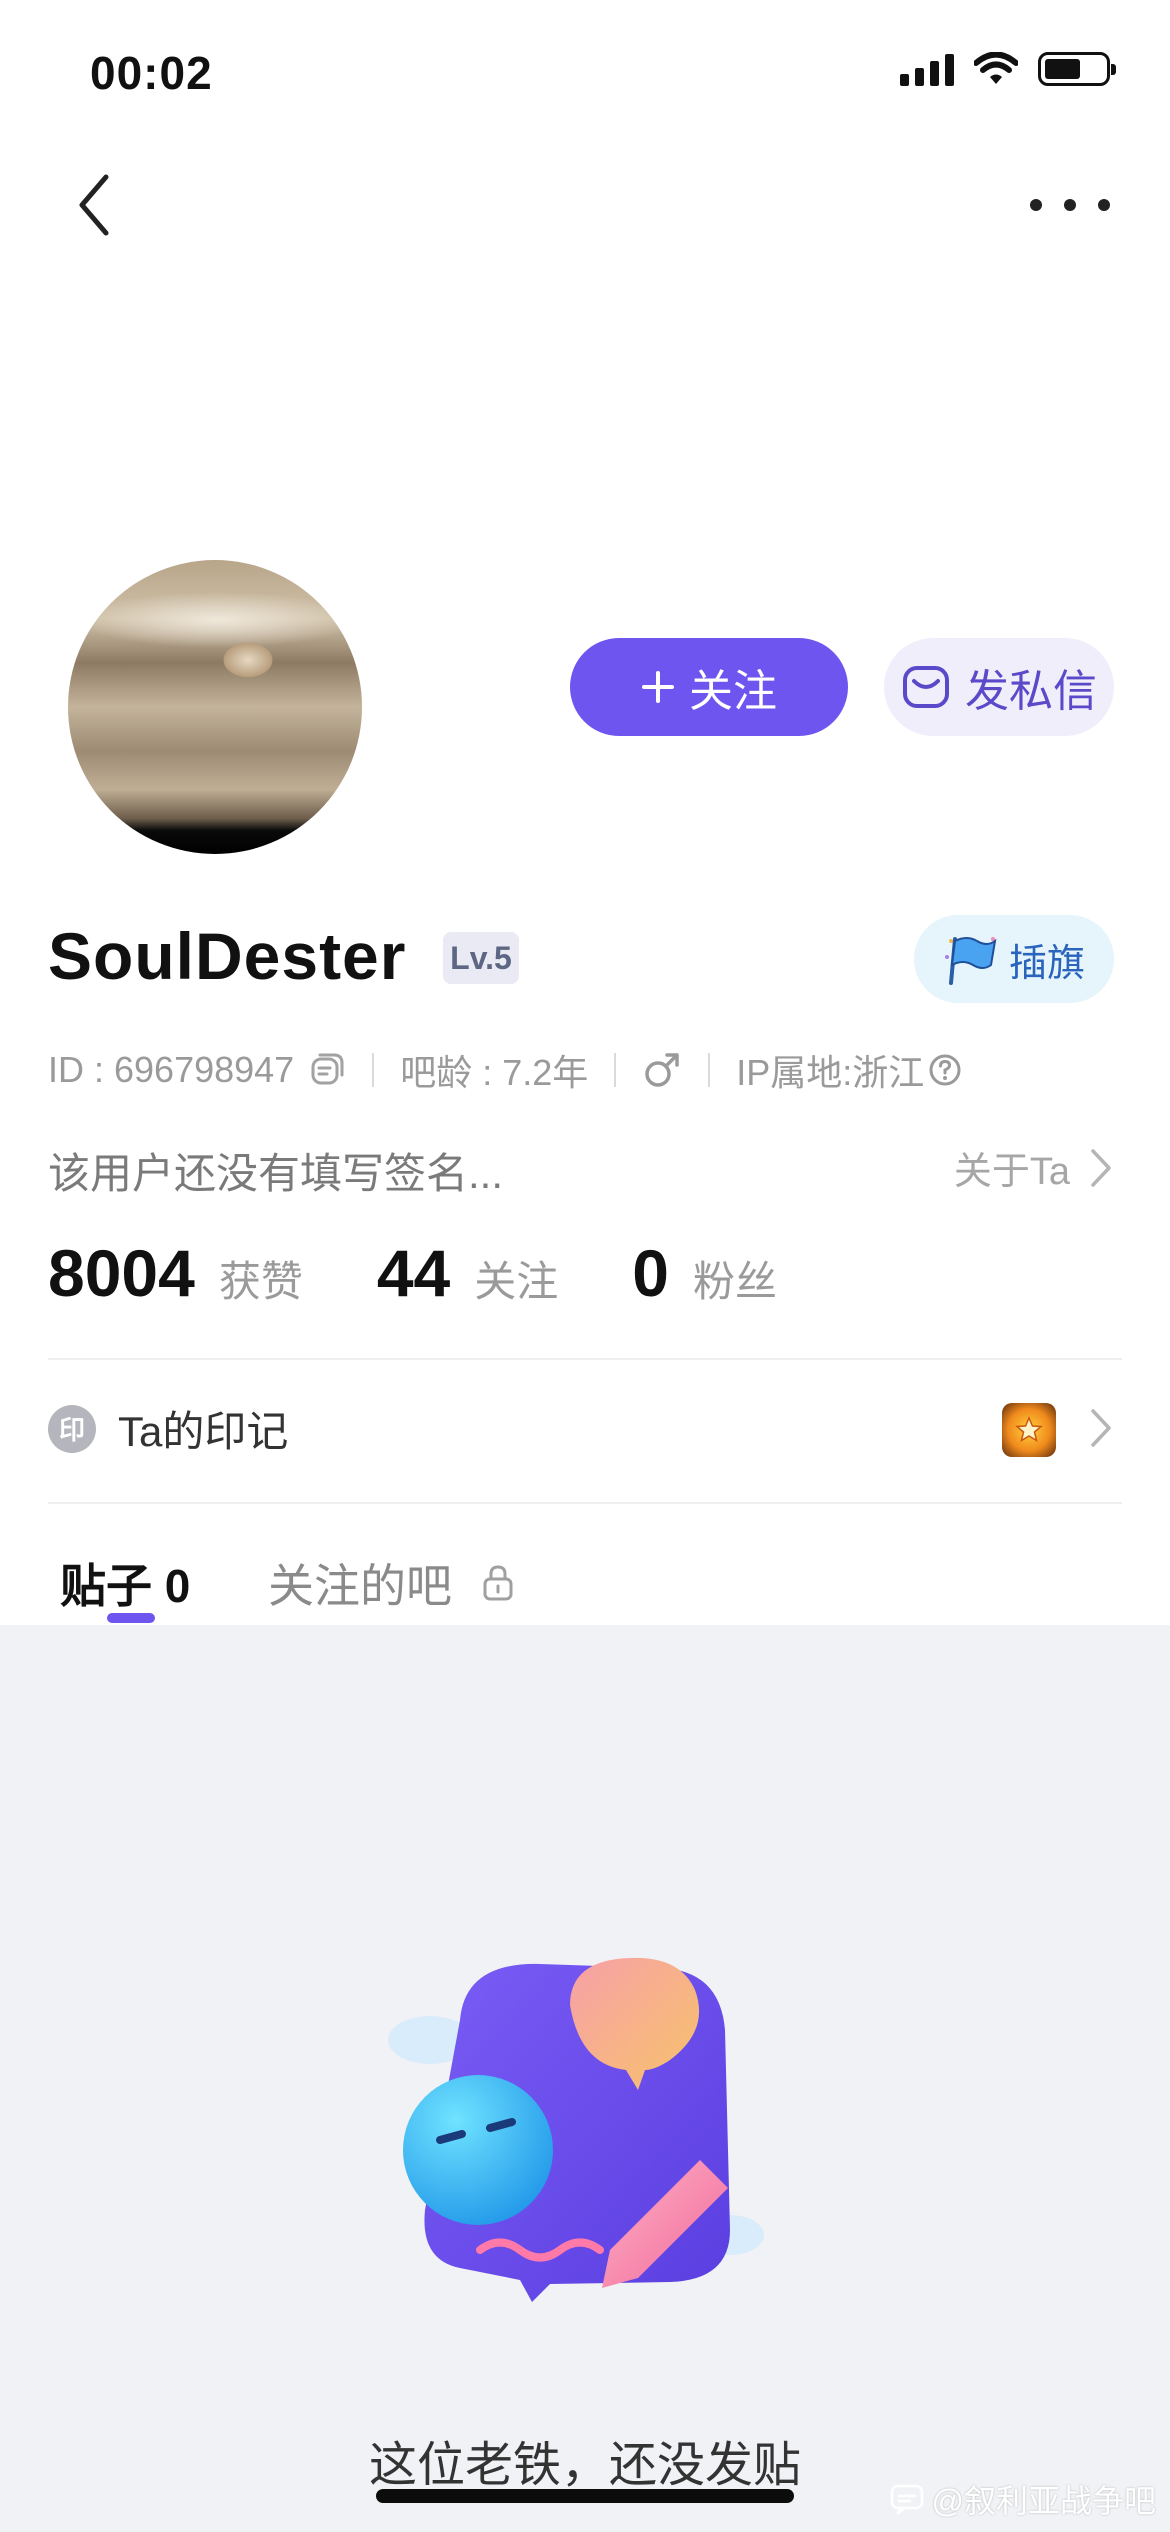 The height and width of the screenshot is (2532, 1170). I want to click on stat-label: 关注, so click(516, 1281).